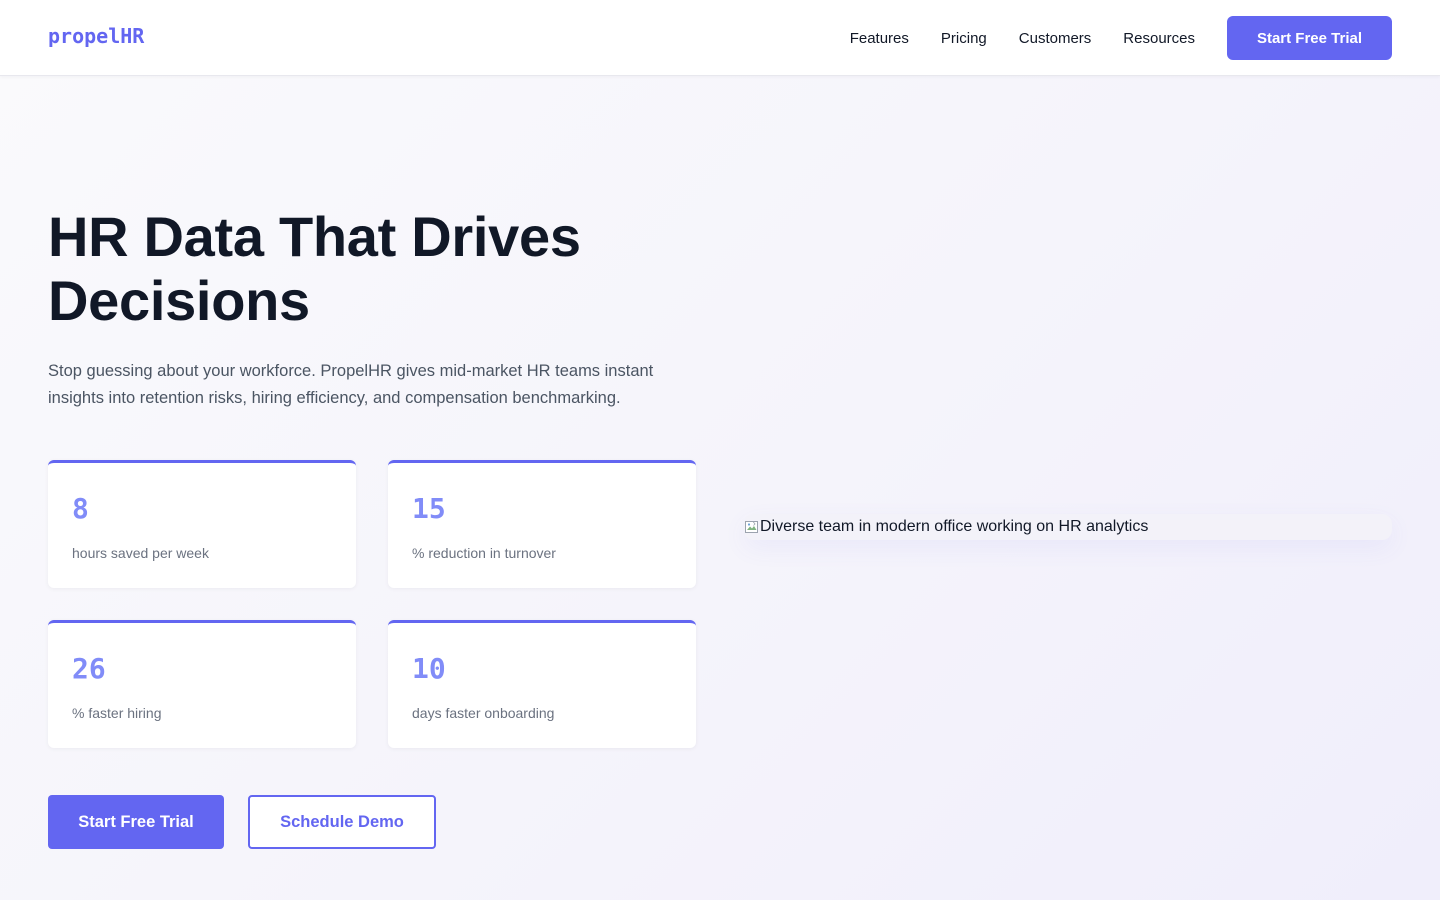 The image size is (1440, 900). Describe the element at coordinates (117, 713) in the screenshot. I see `stat-label: % faster hiring` at that location.